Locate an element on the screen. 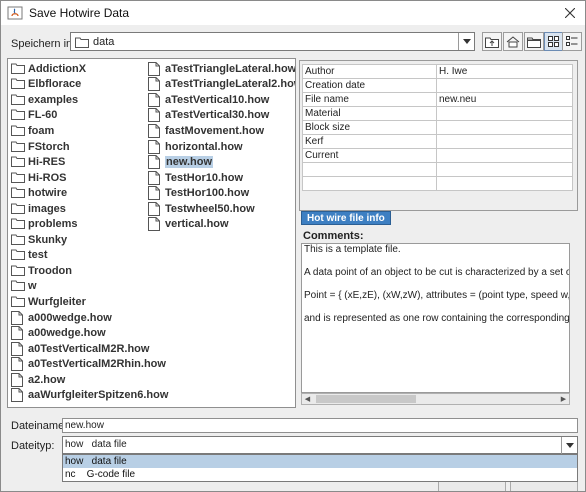 Image resolution: width=586 pixels, height=492 pixels. list-view-button is located at coordinates (554, 41).